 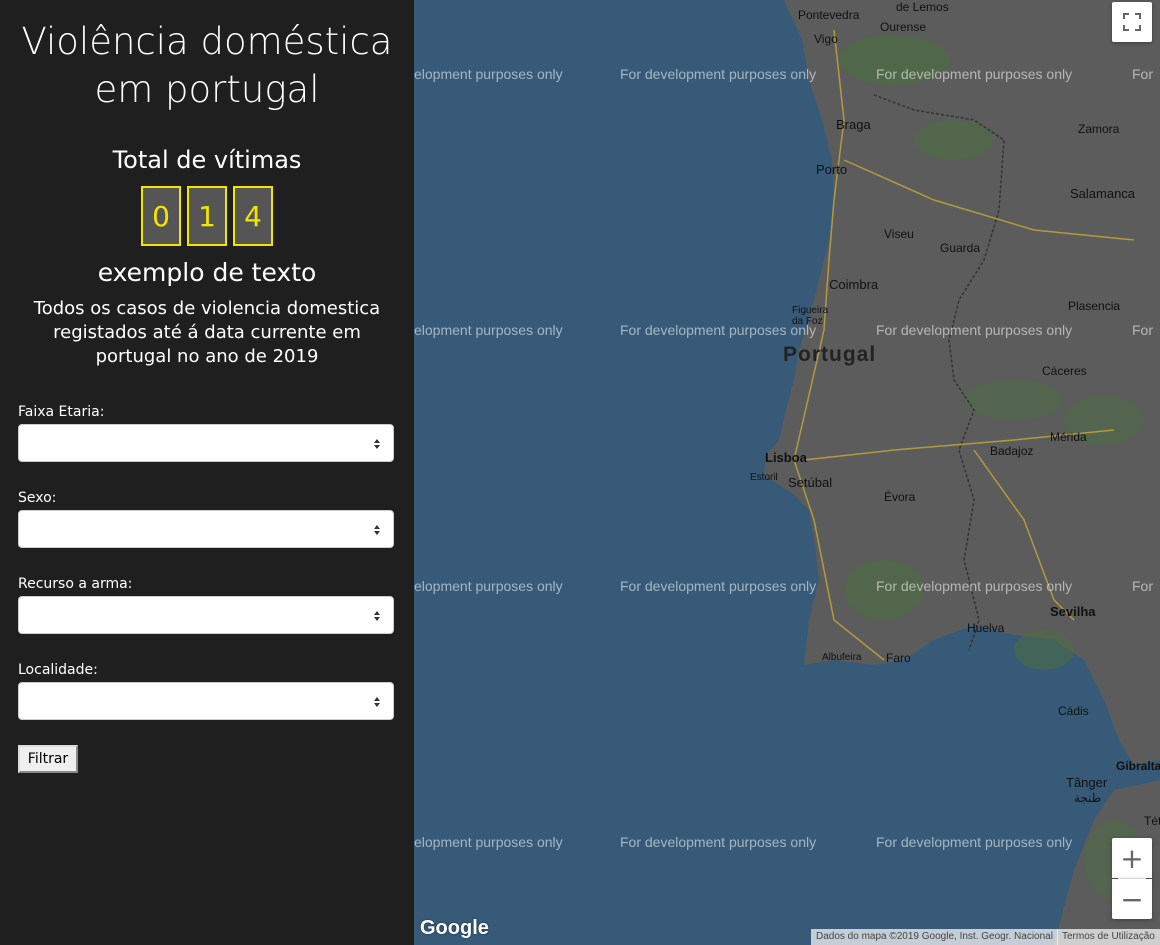 What do you see at coordinates (1073, 711) in the screenshot?
I see `city-label: Cádis` at bounding box center [1073, 711].